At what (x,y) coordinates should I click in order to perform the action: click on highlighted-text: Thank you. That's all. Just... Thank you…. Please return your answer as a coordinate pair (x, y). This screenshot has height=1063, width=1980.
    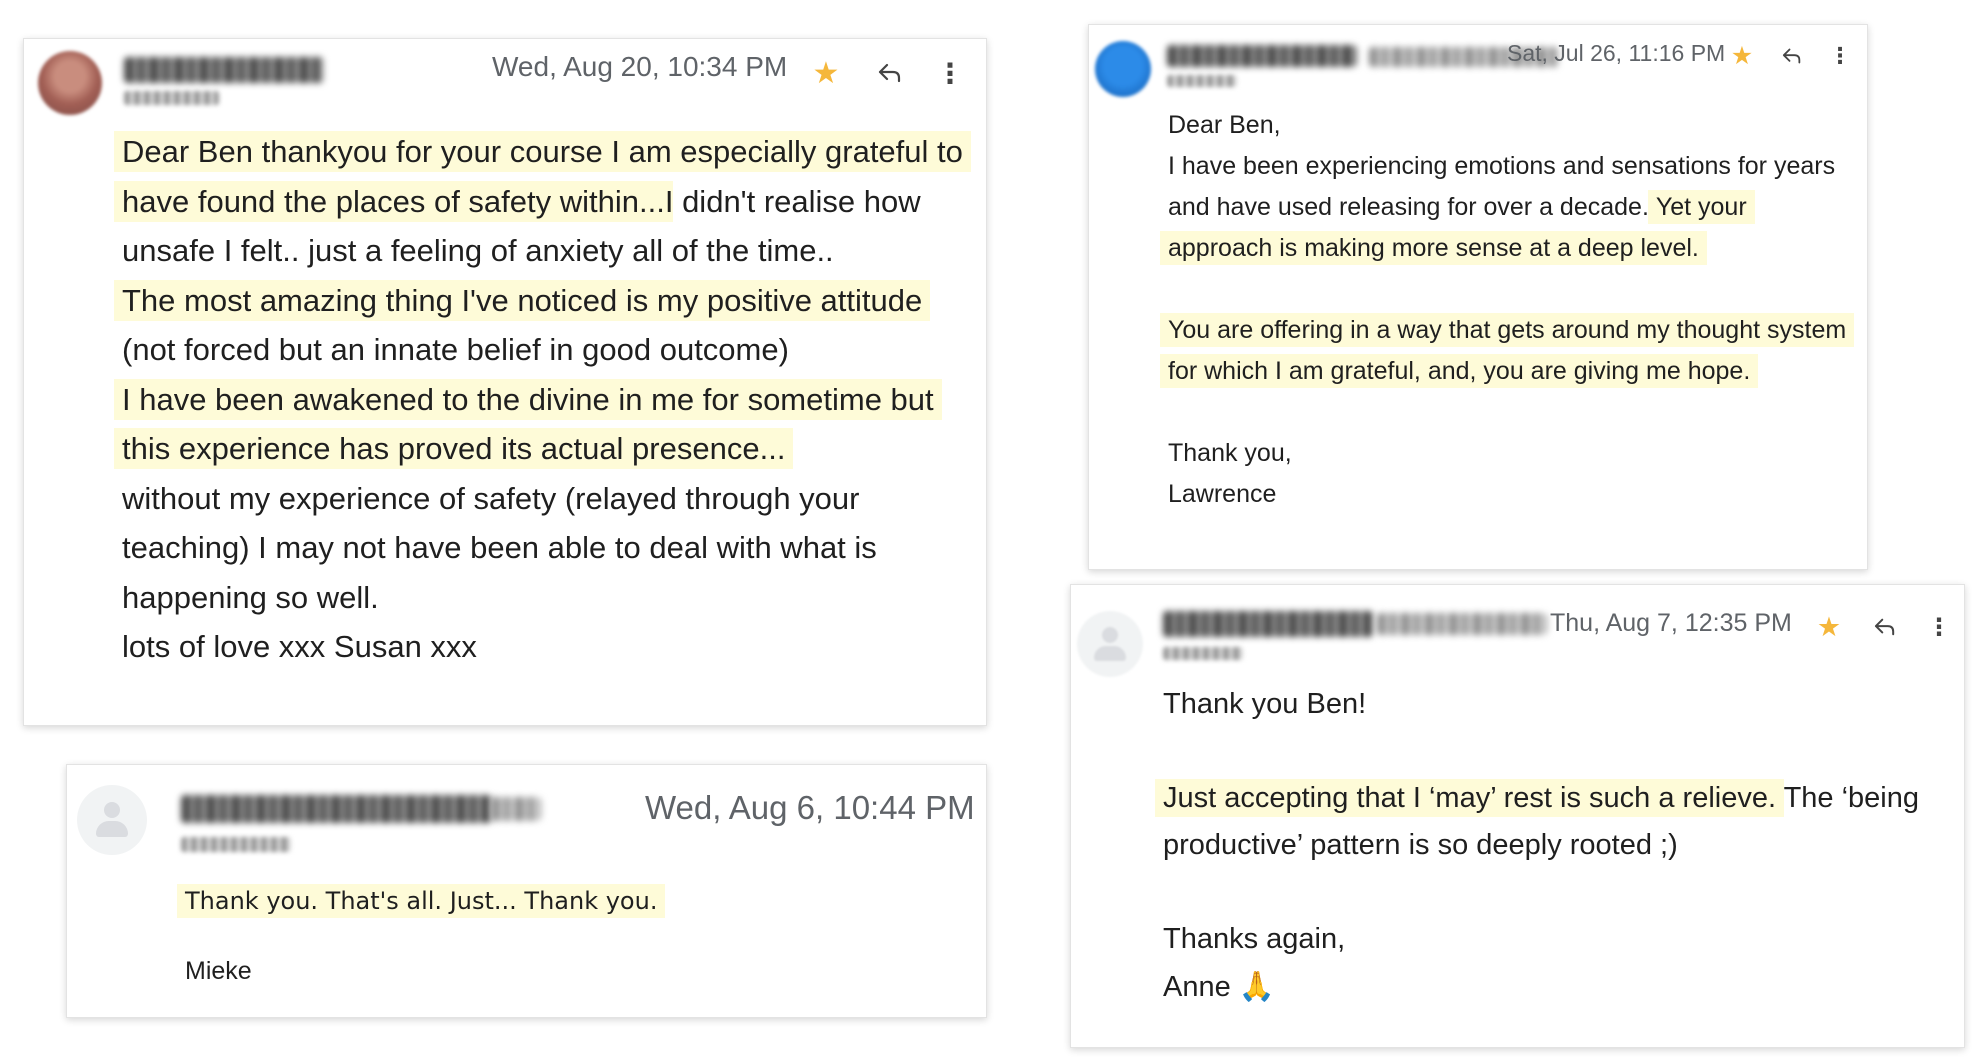
    Looking at the image, I should click on (421, 901).